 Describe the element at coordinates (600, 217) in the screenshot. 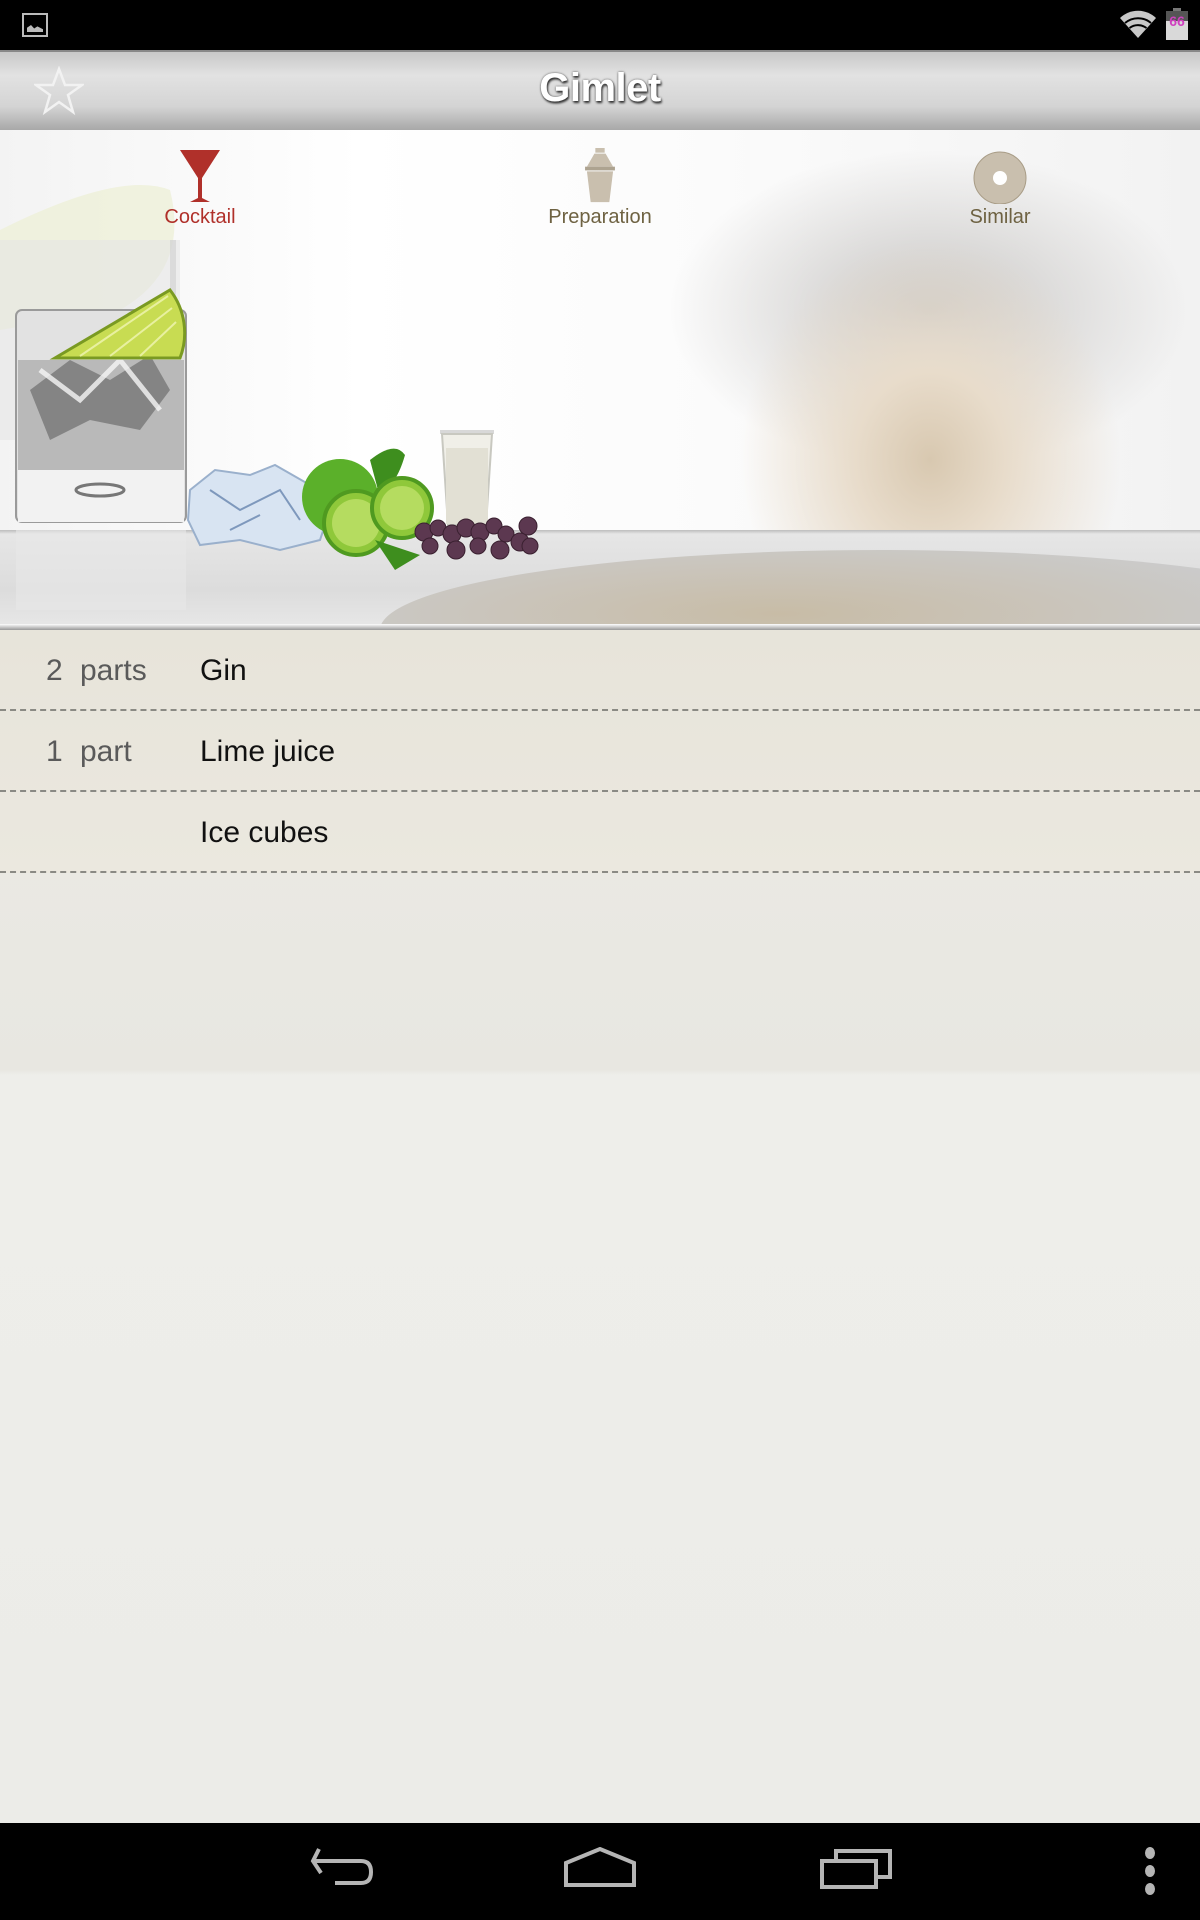

I see `tab-label: Preparation` at that location.